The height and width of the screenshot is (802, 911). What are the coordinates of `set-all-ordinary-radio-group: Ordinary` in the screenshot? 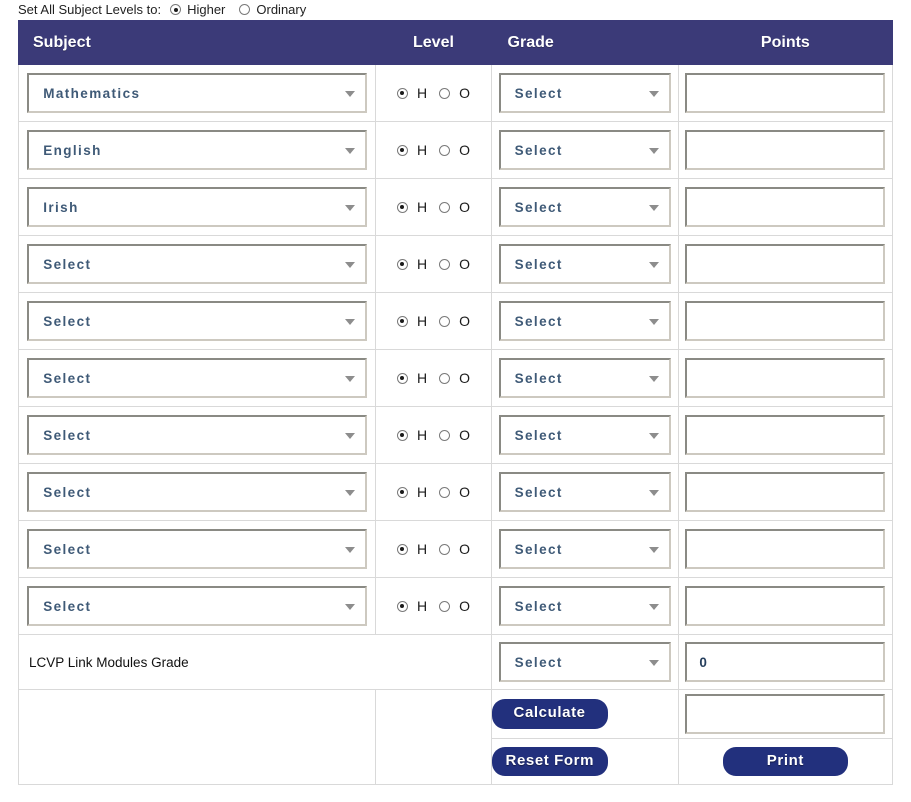 It's located at (272, 9).